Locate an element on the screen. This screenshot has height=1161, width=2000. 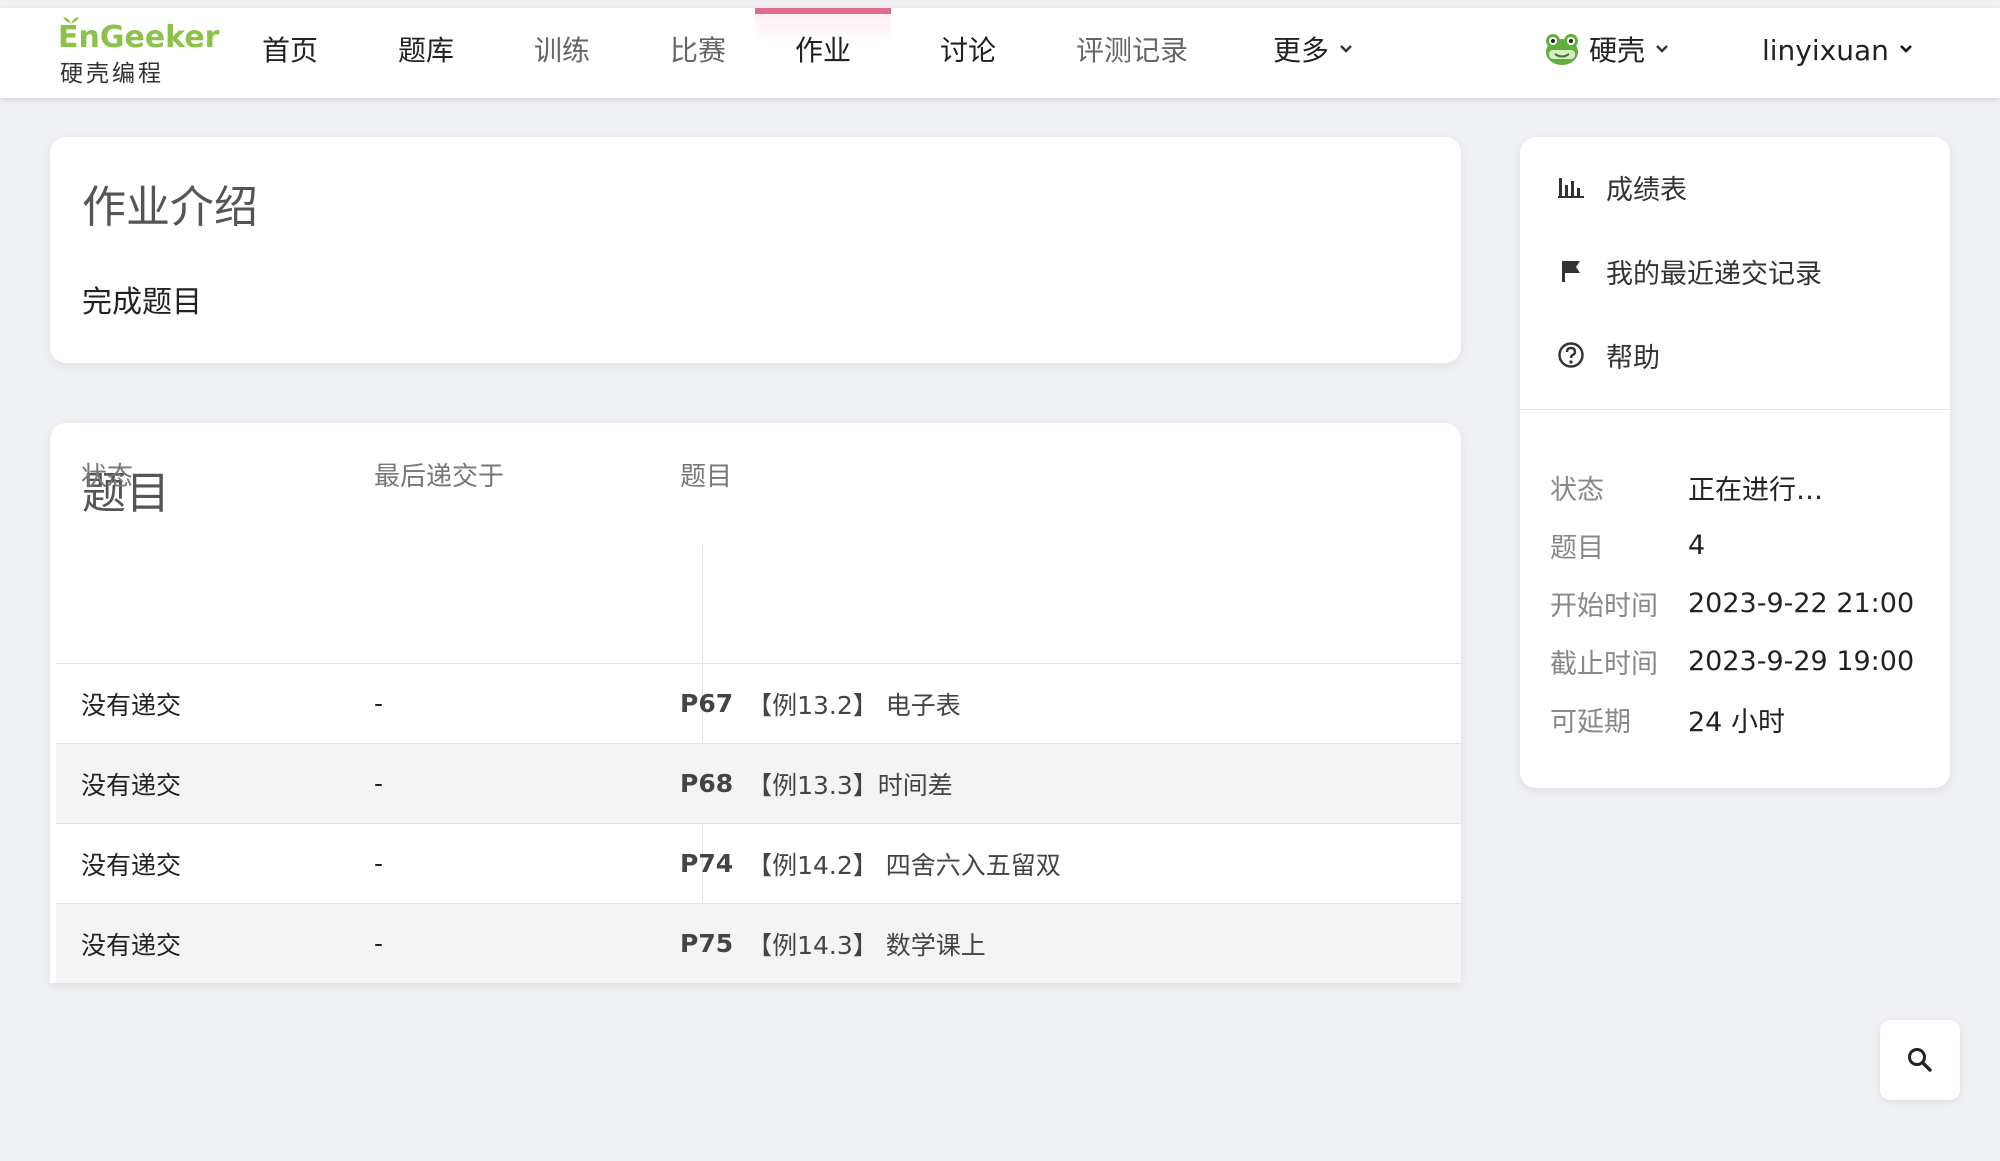
intro-title: 作业介绍 is located at coordinates (170, 207).